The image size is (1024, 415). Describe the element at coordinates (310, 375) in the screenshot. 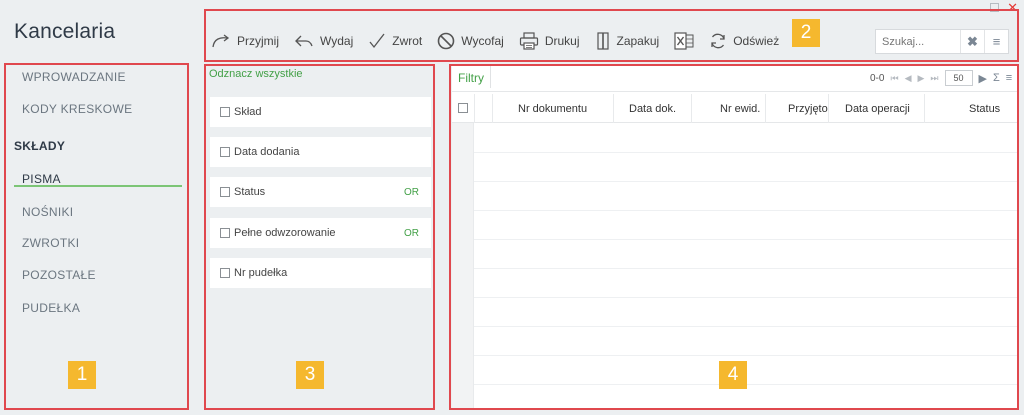

I see `callout-badge-3: 3` at that location.